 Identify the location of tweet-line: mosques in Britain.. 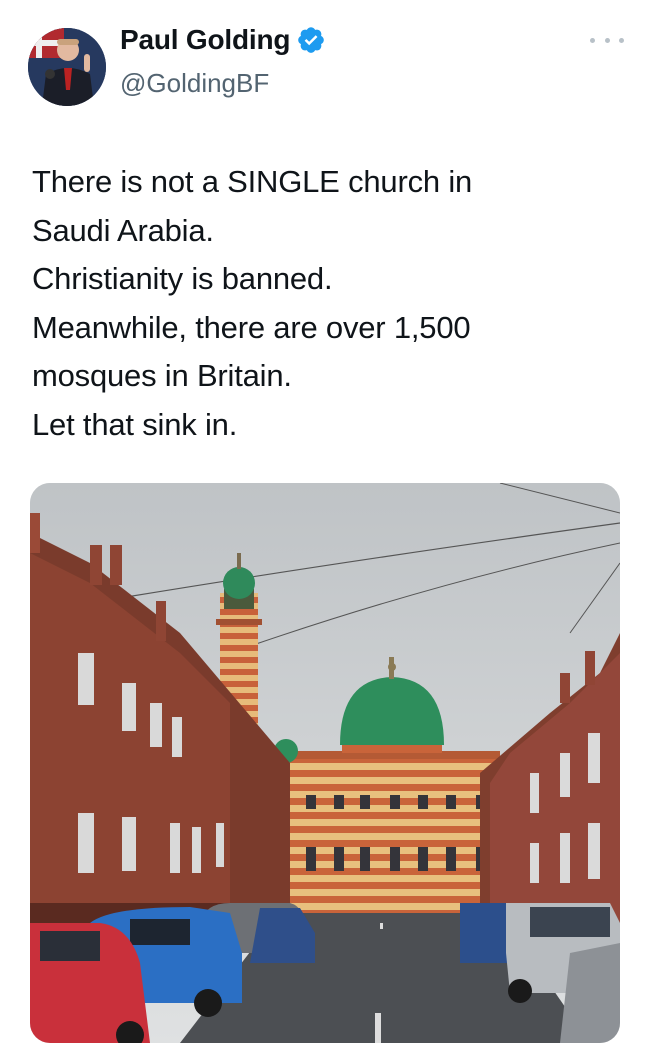
(162, 375).